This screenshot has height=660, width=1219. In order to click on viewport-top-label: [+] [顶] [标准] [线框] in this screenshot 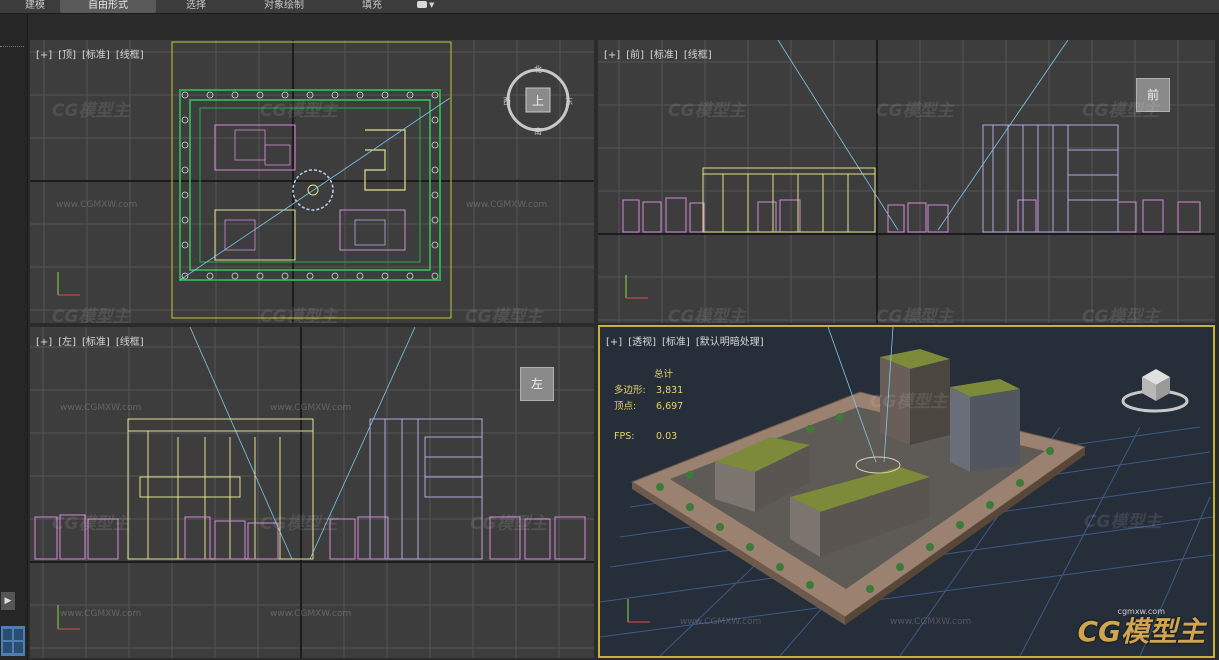, I will do `click(93, 53)`.